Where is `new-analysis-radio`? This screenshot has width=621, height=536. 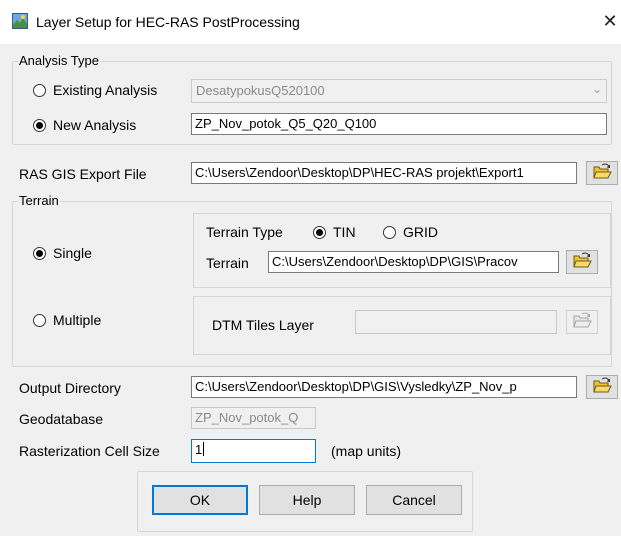 new-analysis-radio is located at coordinates (39, 125).